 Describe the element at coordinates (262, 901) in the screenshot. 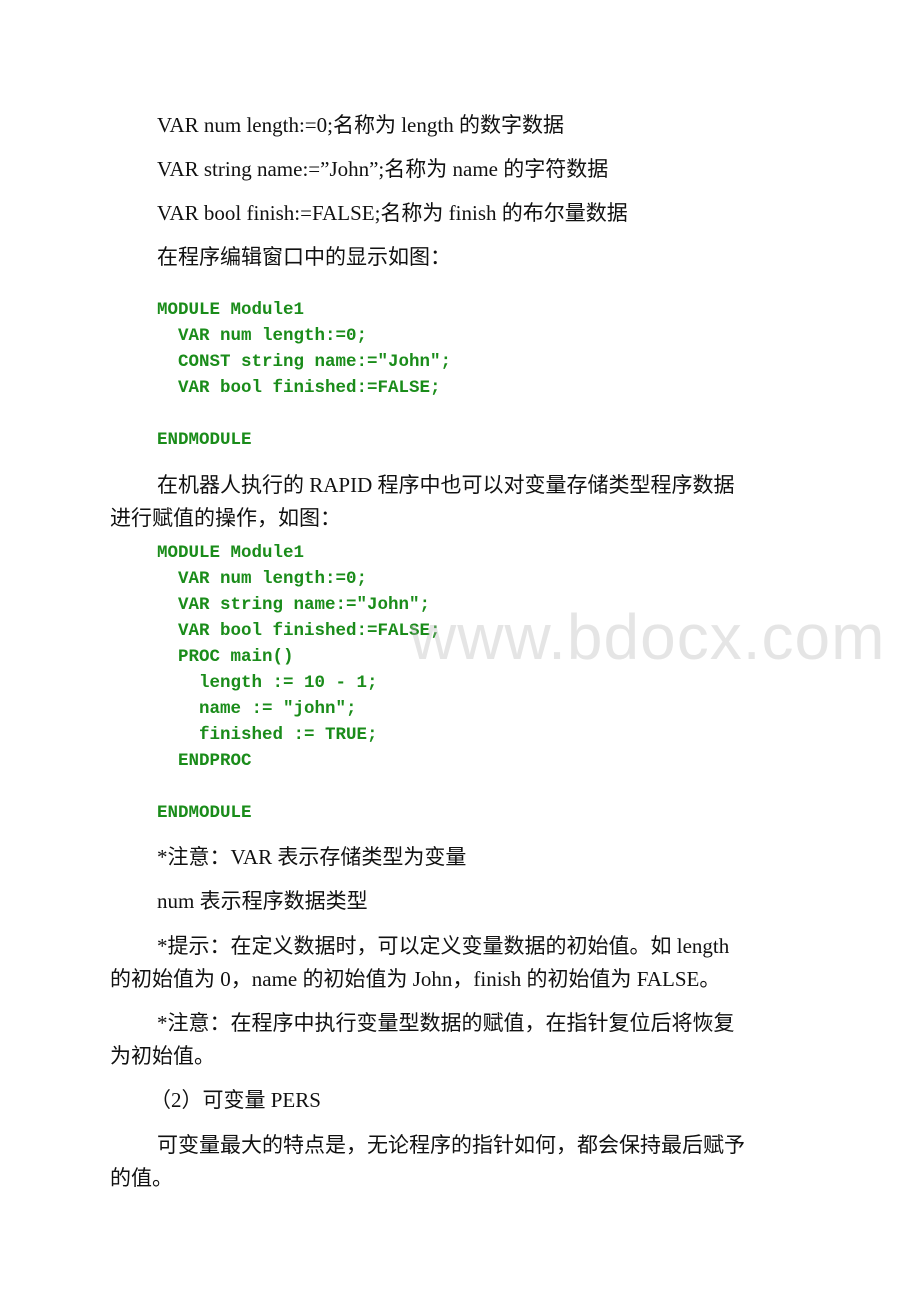

I see `note-num-type: num 表示程序数据类型` at that location.